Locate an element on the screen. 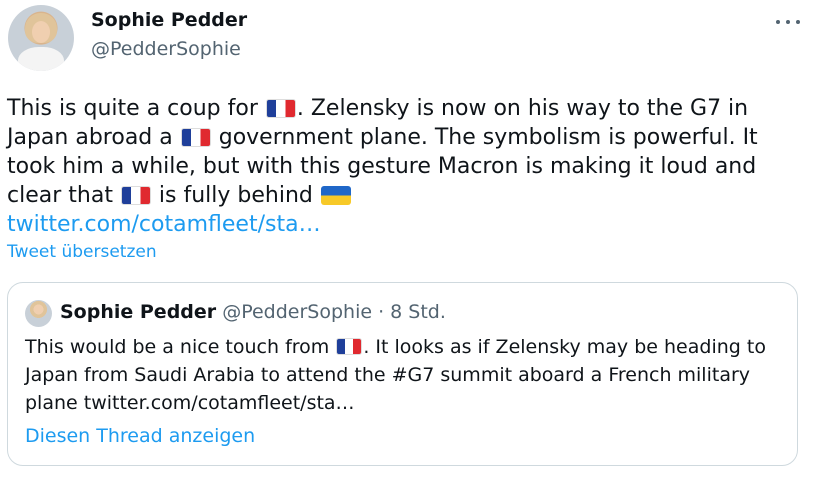 This screenshot has width=821, height=479. author-display-name: Sophie Pedder is located at coordinates (169, 20).